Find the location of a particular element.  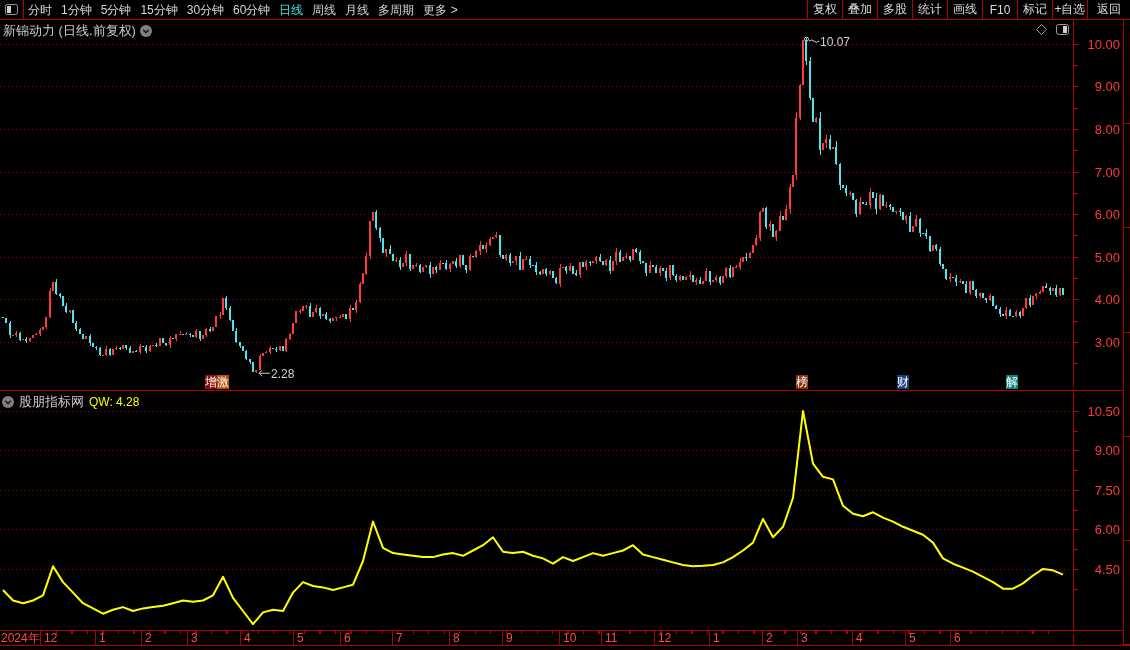

axis-label: 7.00 is located at coordinates (1107, 172).